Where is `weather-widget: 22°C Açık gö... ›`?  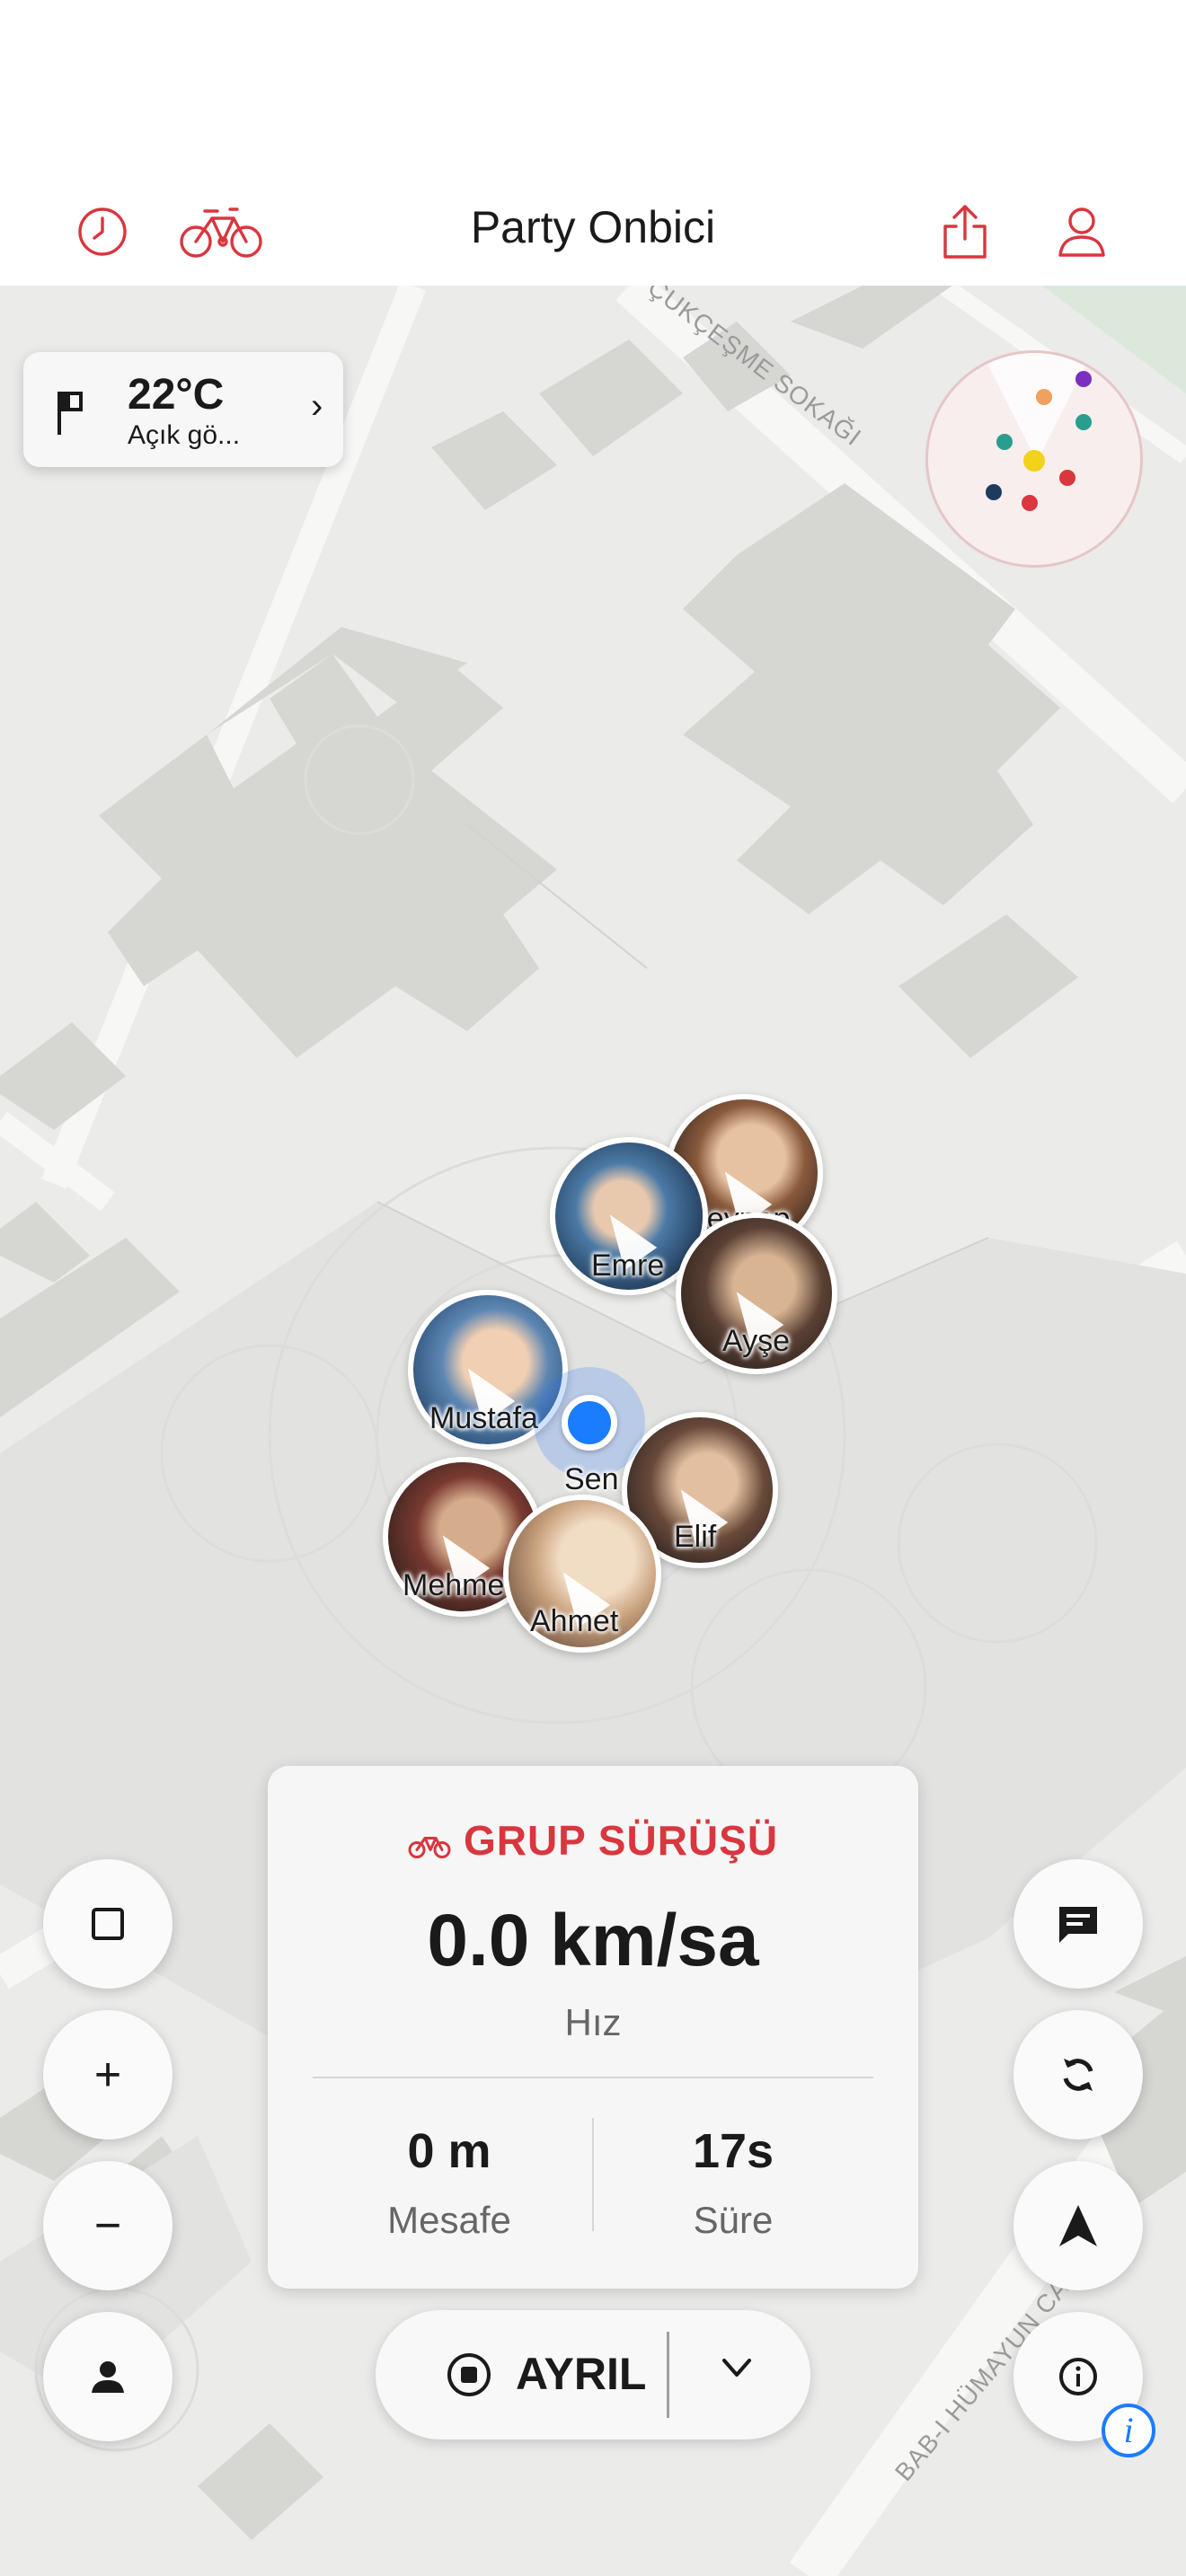
weather-widget: 22°C Açık gö... › is located at coordinates (183, 409).